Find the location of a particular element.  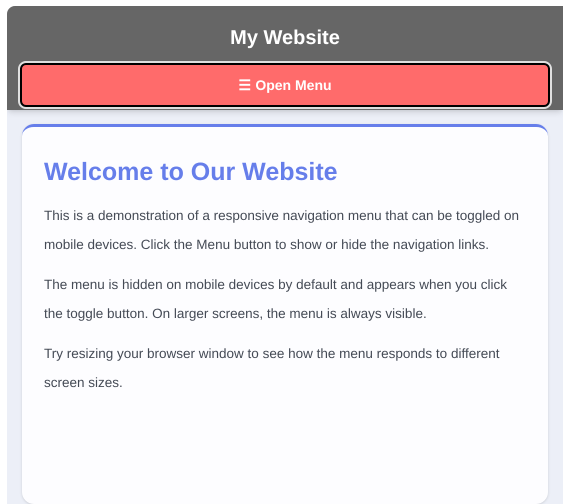

body-paragraph: The menu is hidden on mobile devices by default and appears when you click the toggle button. On larger screens, the menu is always visible. is located at coordinates (276, 299).